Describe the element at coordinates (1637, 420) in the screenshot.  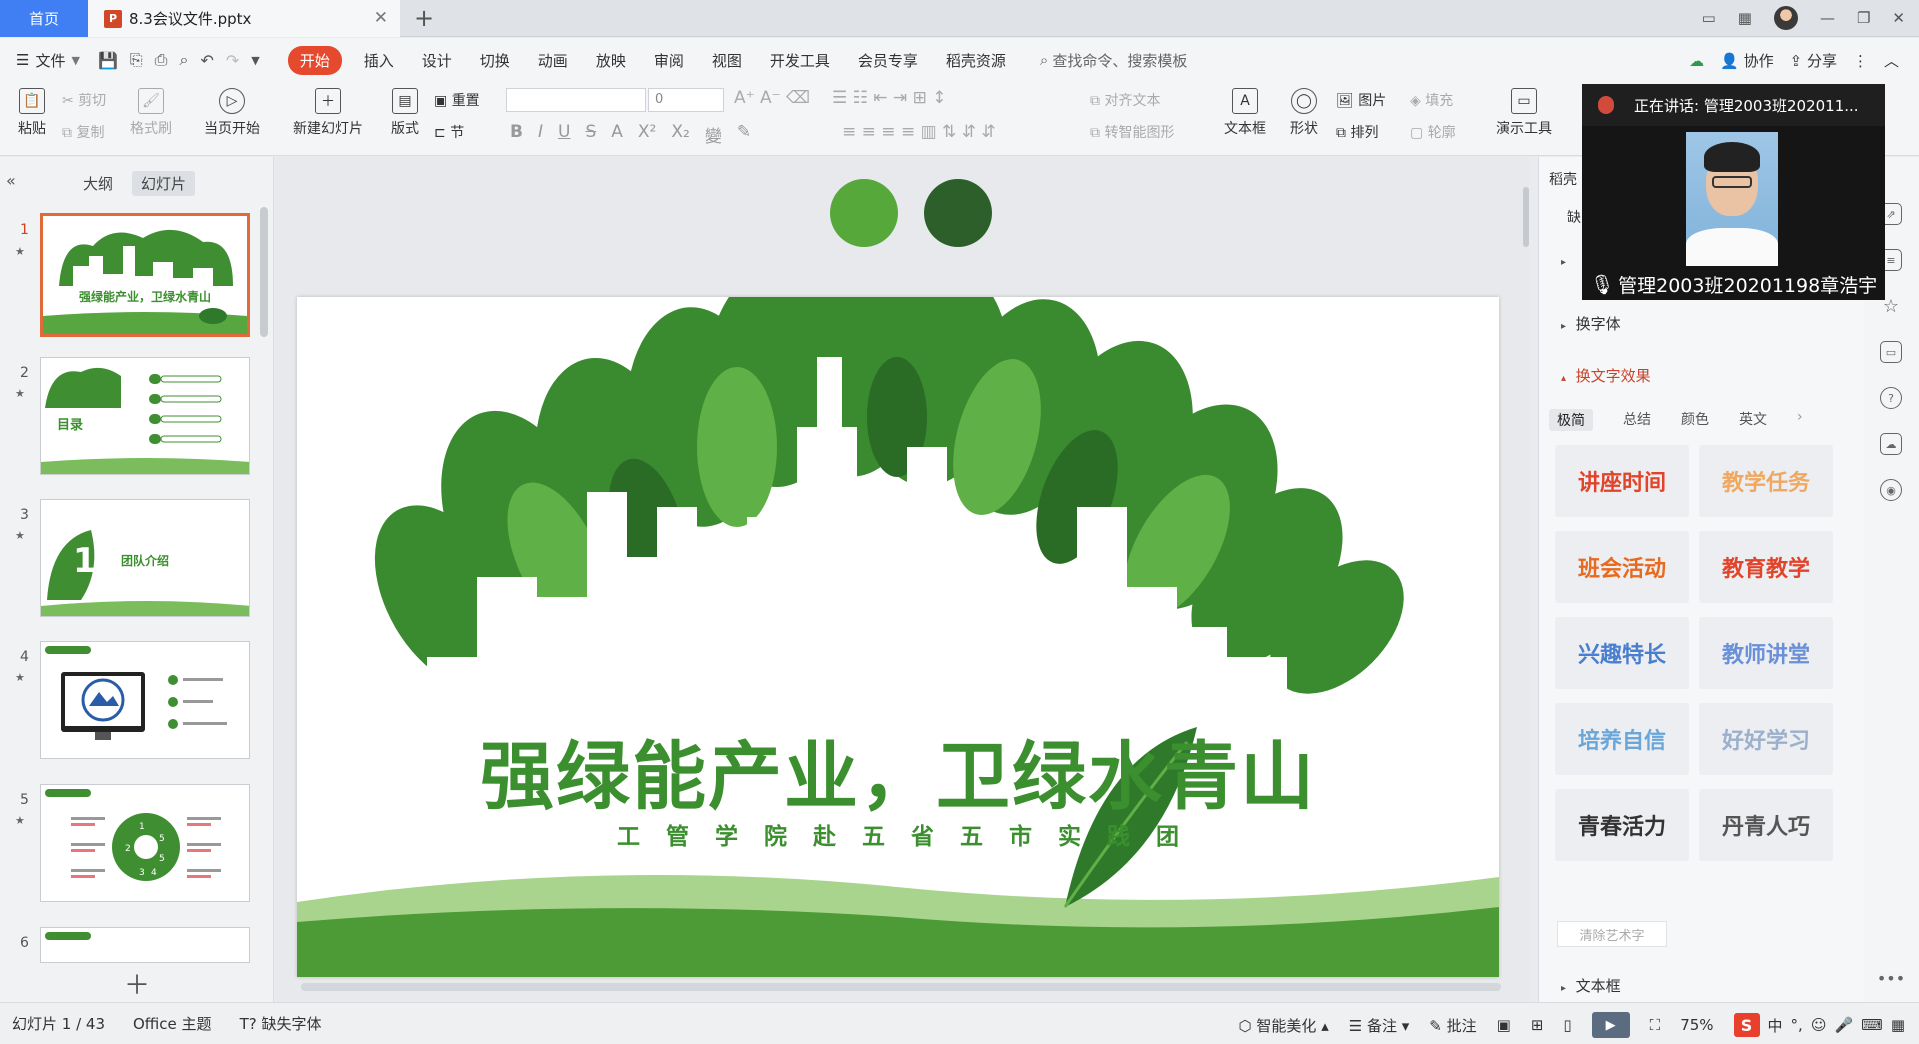
I see `effect-tab-summary: 总结` at that location.